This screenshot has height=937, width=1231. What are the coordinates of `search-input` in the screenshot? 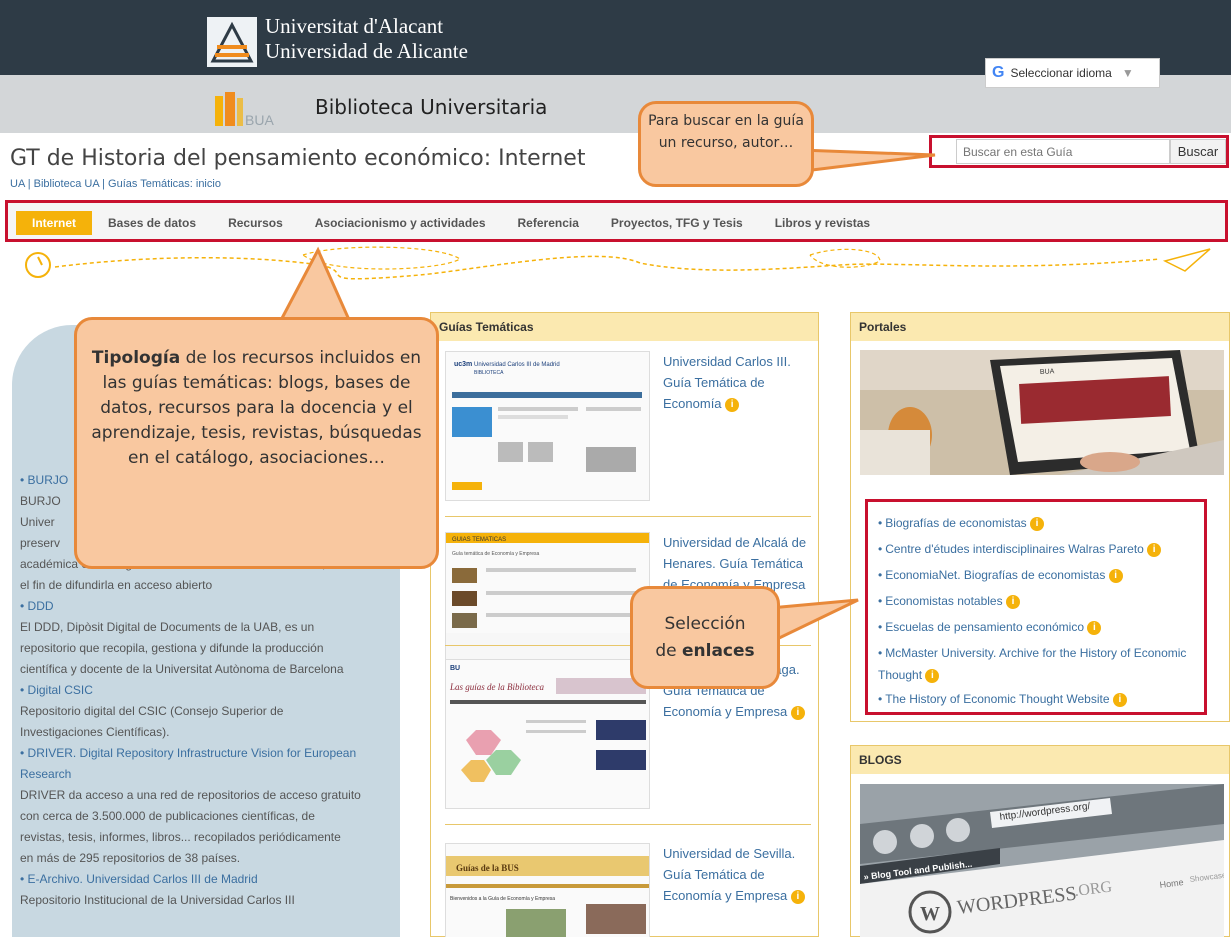 It's located at (1063, 151).